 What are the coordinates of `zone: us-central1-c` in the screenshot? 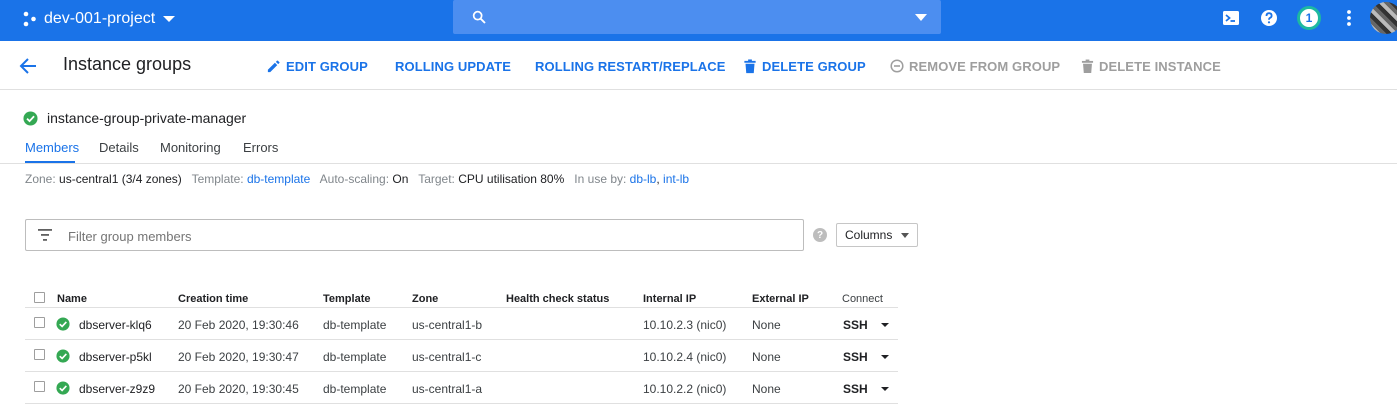 It's located at (447, 357).